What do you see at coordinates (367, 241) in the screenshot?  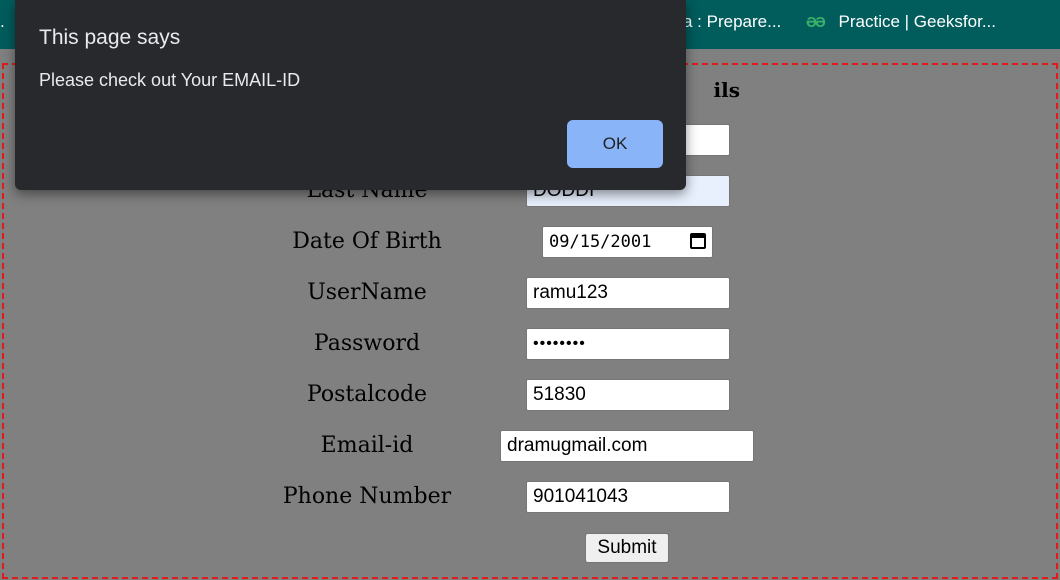 I see `date-of-birth-label: Date Of Birth` at bounding box center [367, 241].